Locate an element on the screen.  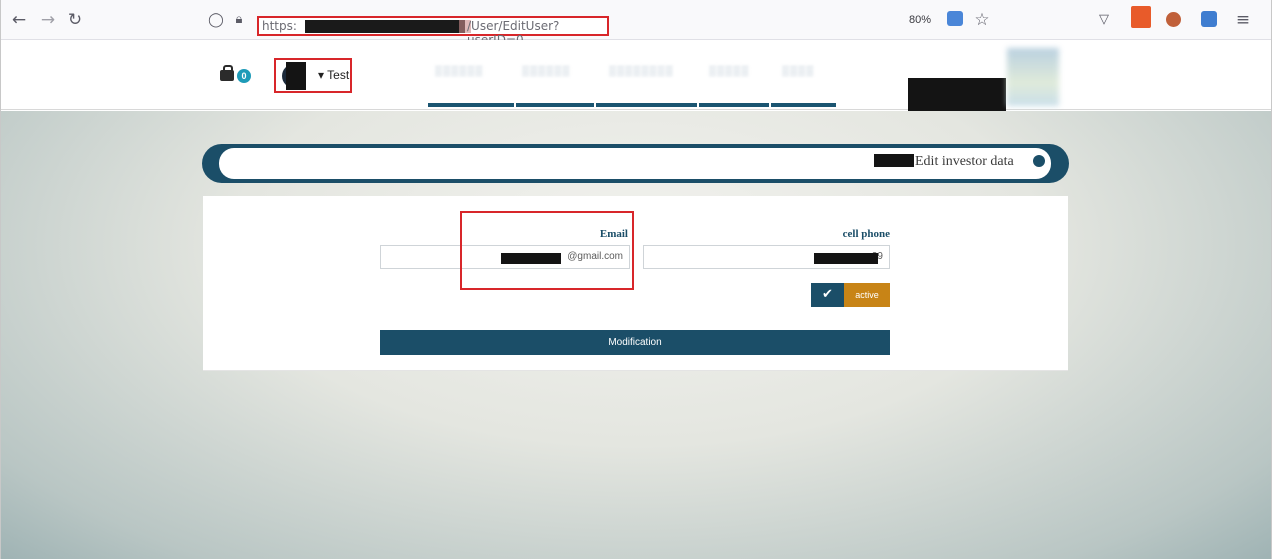
translate-icon is located at coordinates (955, 18).